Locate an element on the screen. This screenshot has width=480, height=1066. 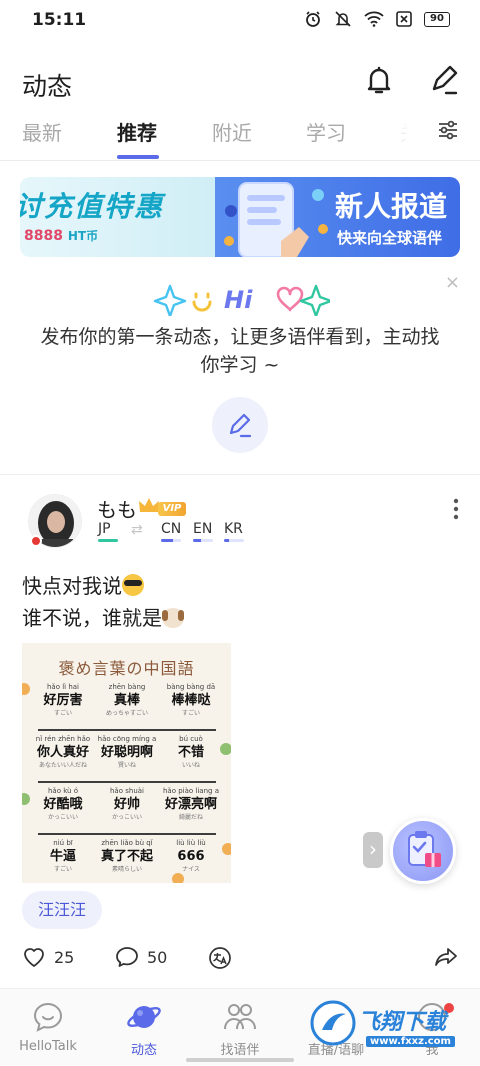
tab-recommended: 推荐 is located at coordinates (137, 131).